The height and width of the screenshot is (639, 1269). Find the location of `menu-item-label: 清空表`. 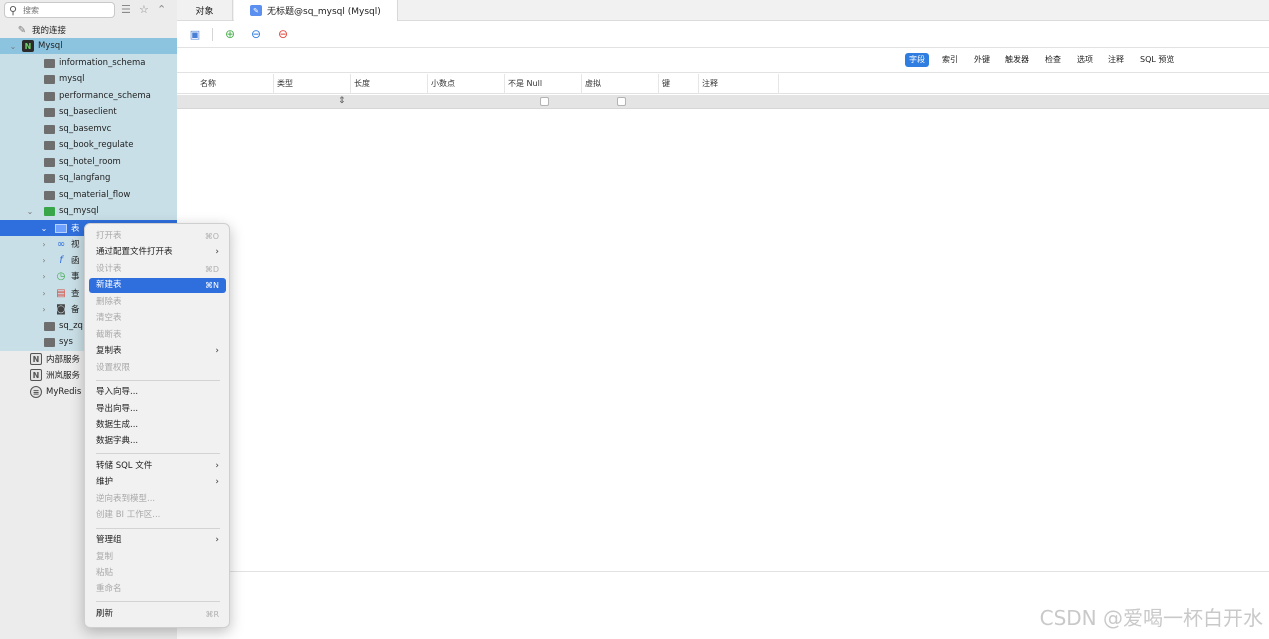

menu-item-label: 清空表 is located at coordinates (109, 318).